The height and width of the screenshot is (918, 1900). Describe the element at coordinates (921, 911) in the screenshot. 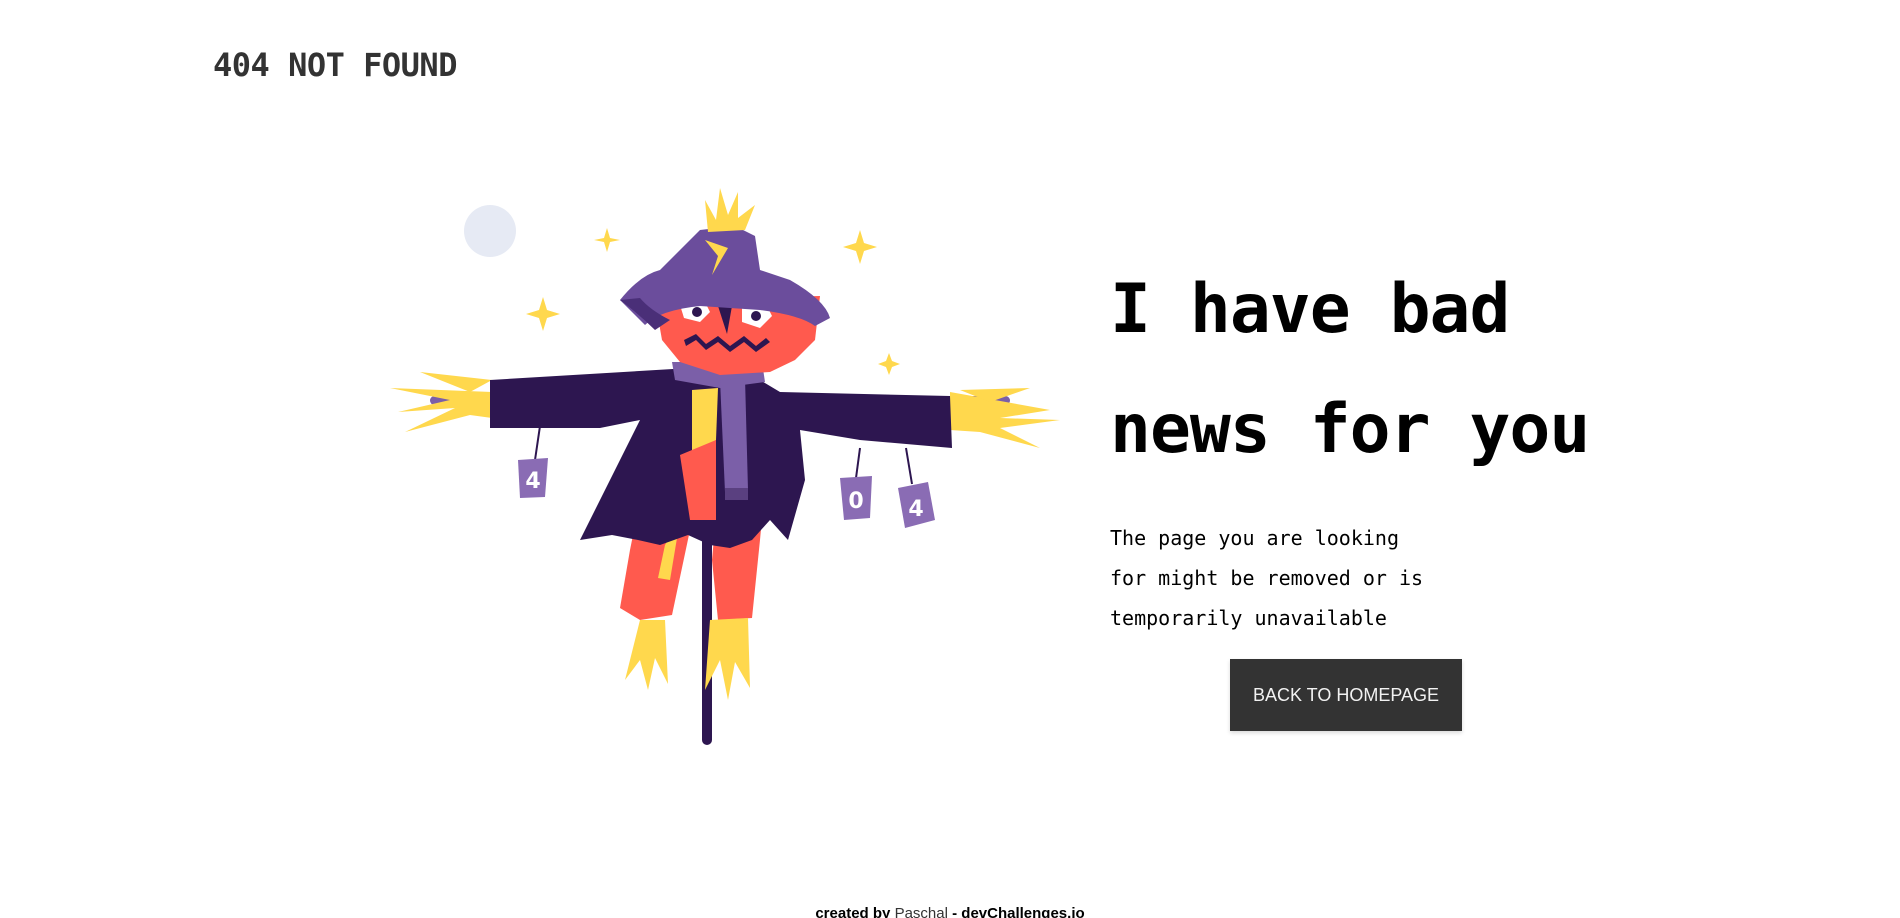

I see `author-link: Paschal` at that location.